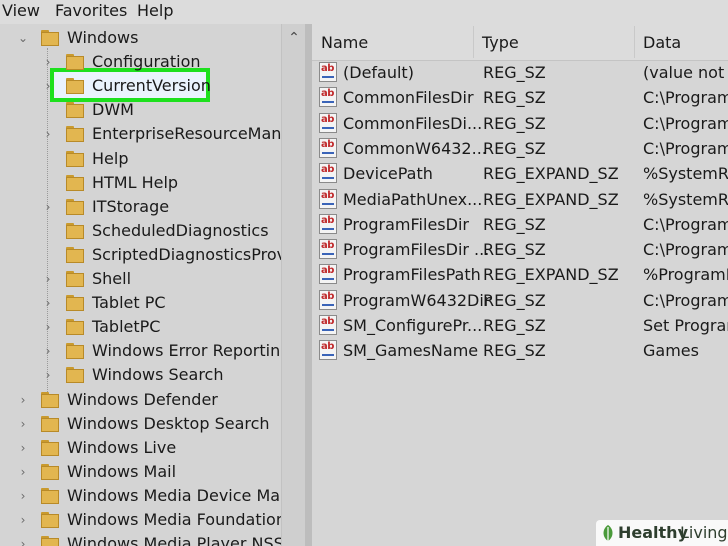  Describe the element at coordinates (140, 400) in the screenshot. I see `tree-node: › Windows Defender` at that location.